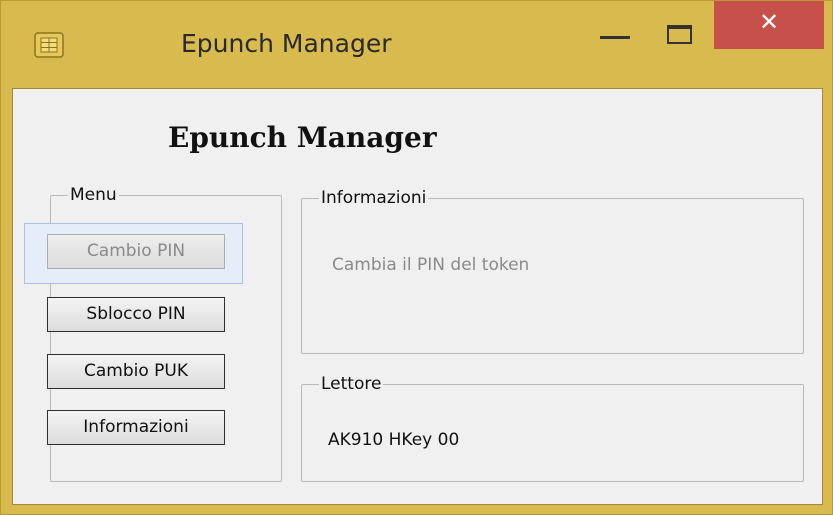 The image size is (833, 515). Describe the element at coordinates (286, 43) in the screenshot. I see `window-title: Epunch Manager` at that location.